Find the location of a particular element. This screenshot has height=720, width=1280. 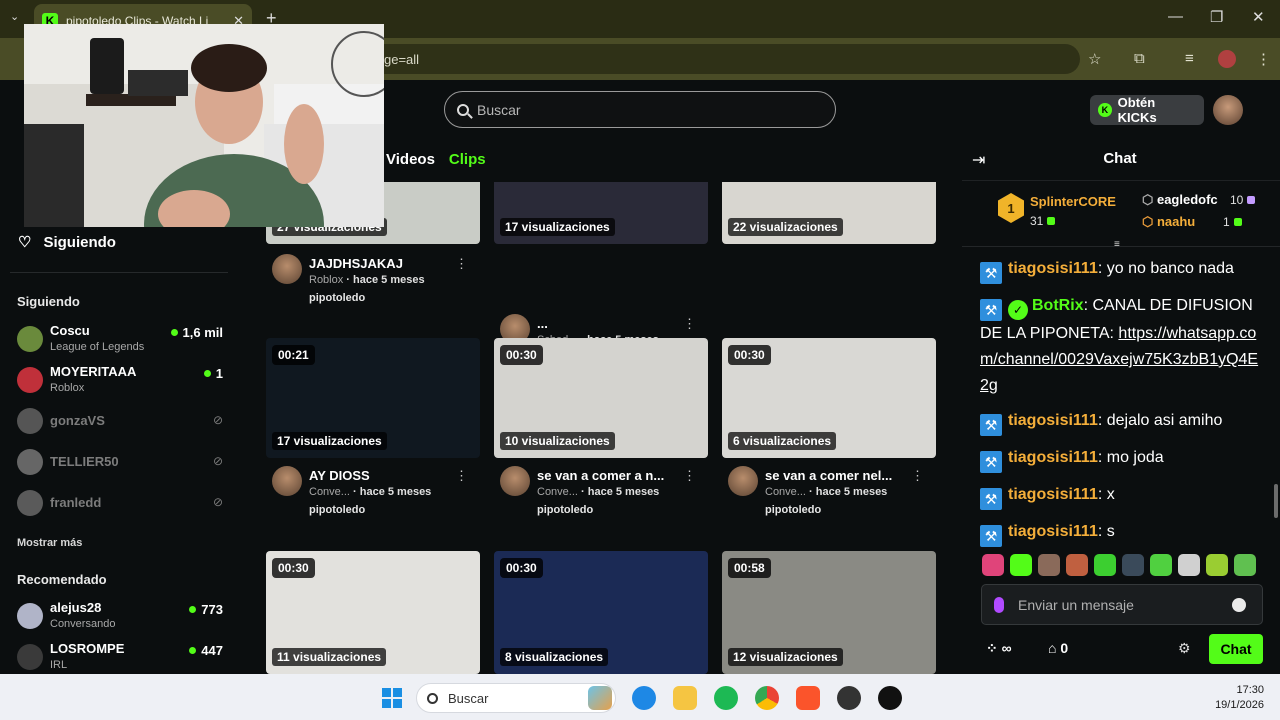

clip-thumbnail: 00:30 10 visualizaciones is located at coordinates (601, 398).